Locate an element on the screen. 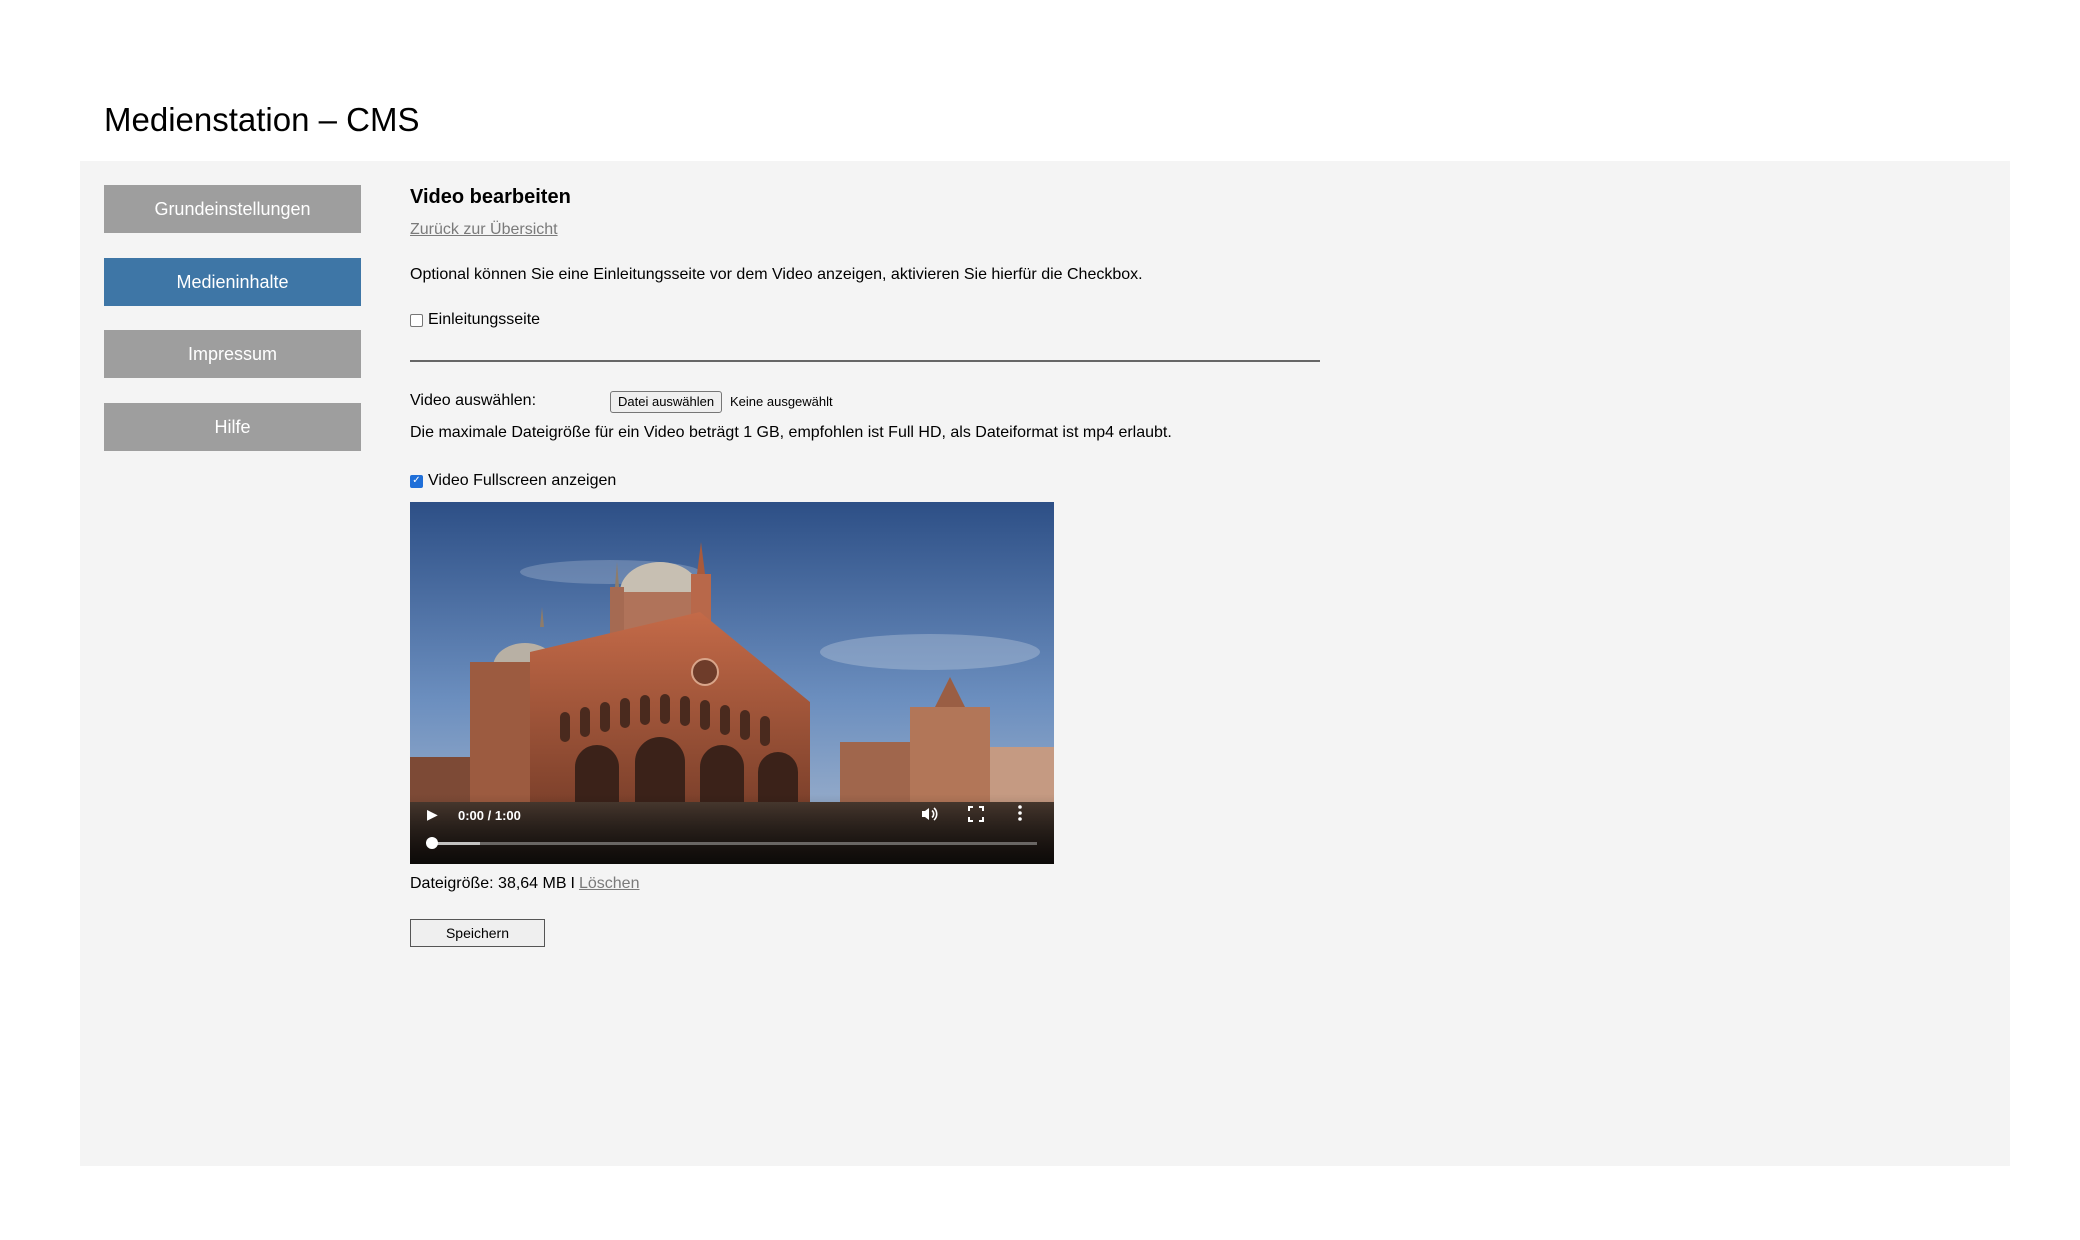 This screenshot has height=1240, width=2080. choose-file-button: Datei auswählen is located at coordinates (666, 402).